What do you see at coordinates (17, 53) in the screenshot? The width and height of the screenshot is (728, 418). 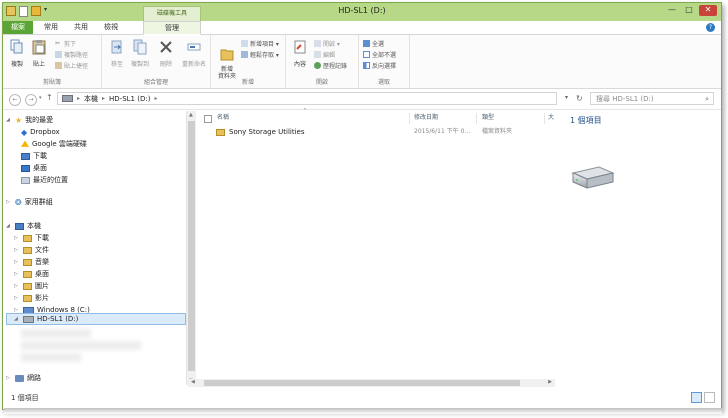 I see `copy-button: 複製` at bounding box center [17, 53].